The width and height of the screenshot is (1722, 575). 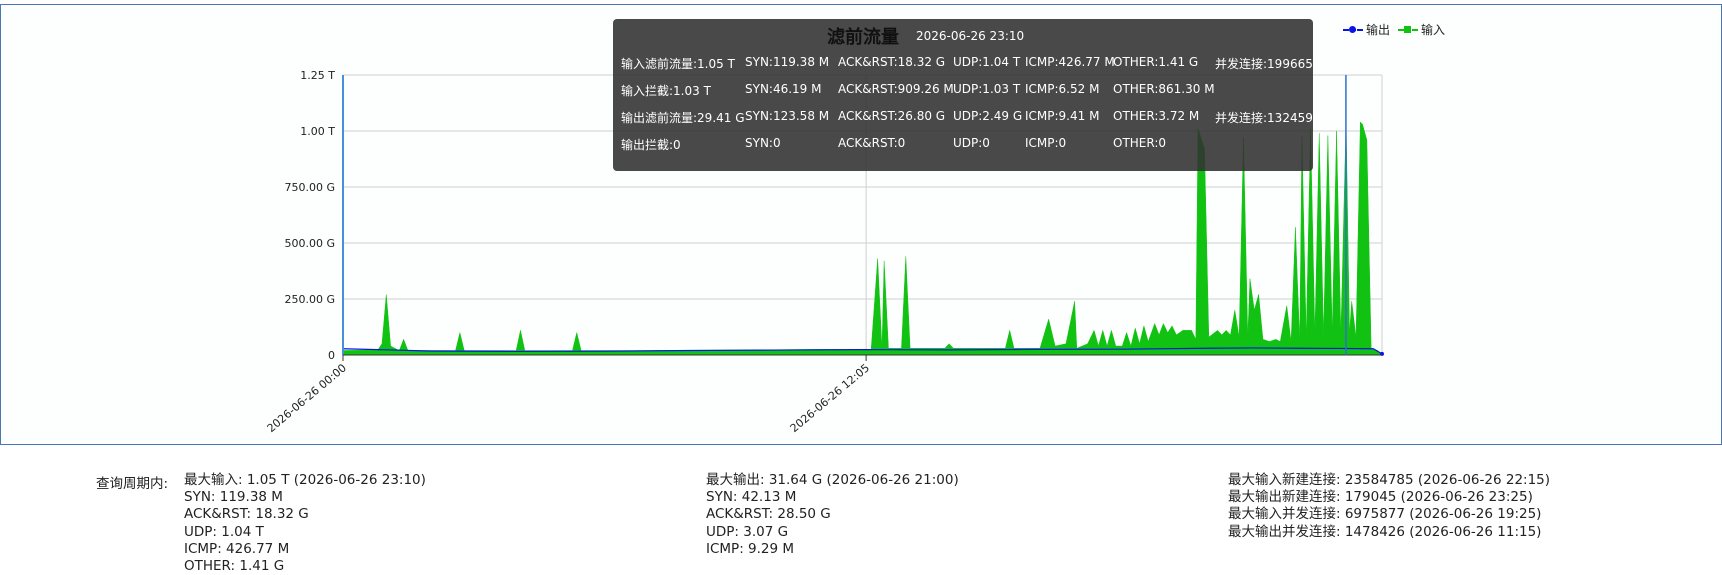 I want to click on tooltip-cell: ACK&RST:0, so click(x=872, y=143).